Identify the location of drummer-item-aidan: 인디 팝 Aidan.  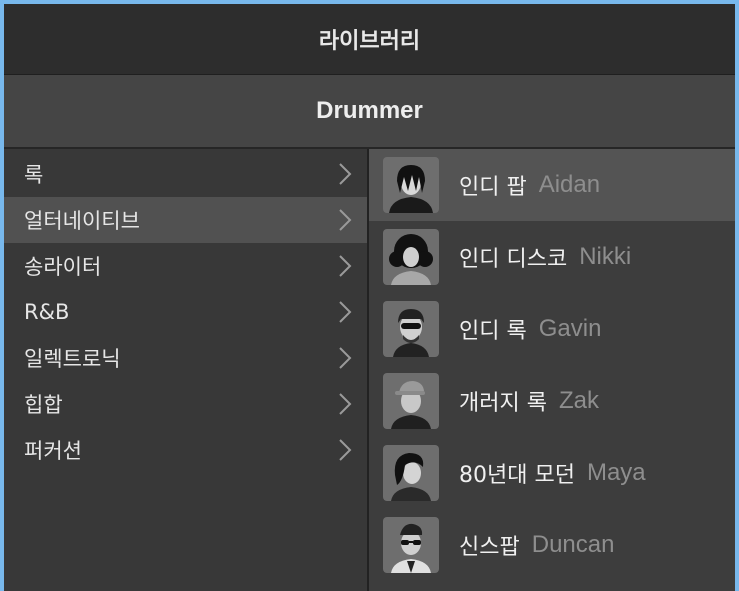
(552, 185).